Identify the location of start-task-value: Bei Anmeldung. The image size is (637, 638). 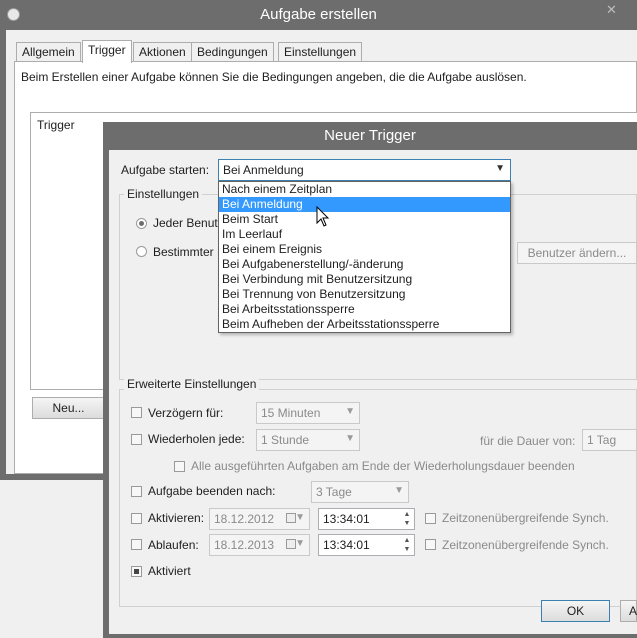
(263, 170).